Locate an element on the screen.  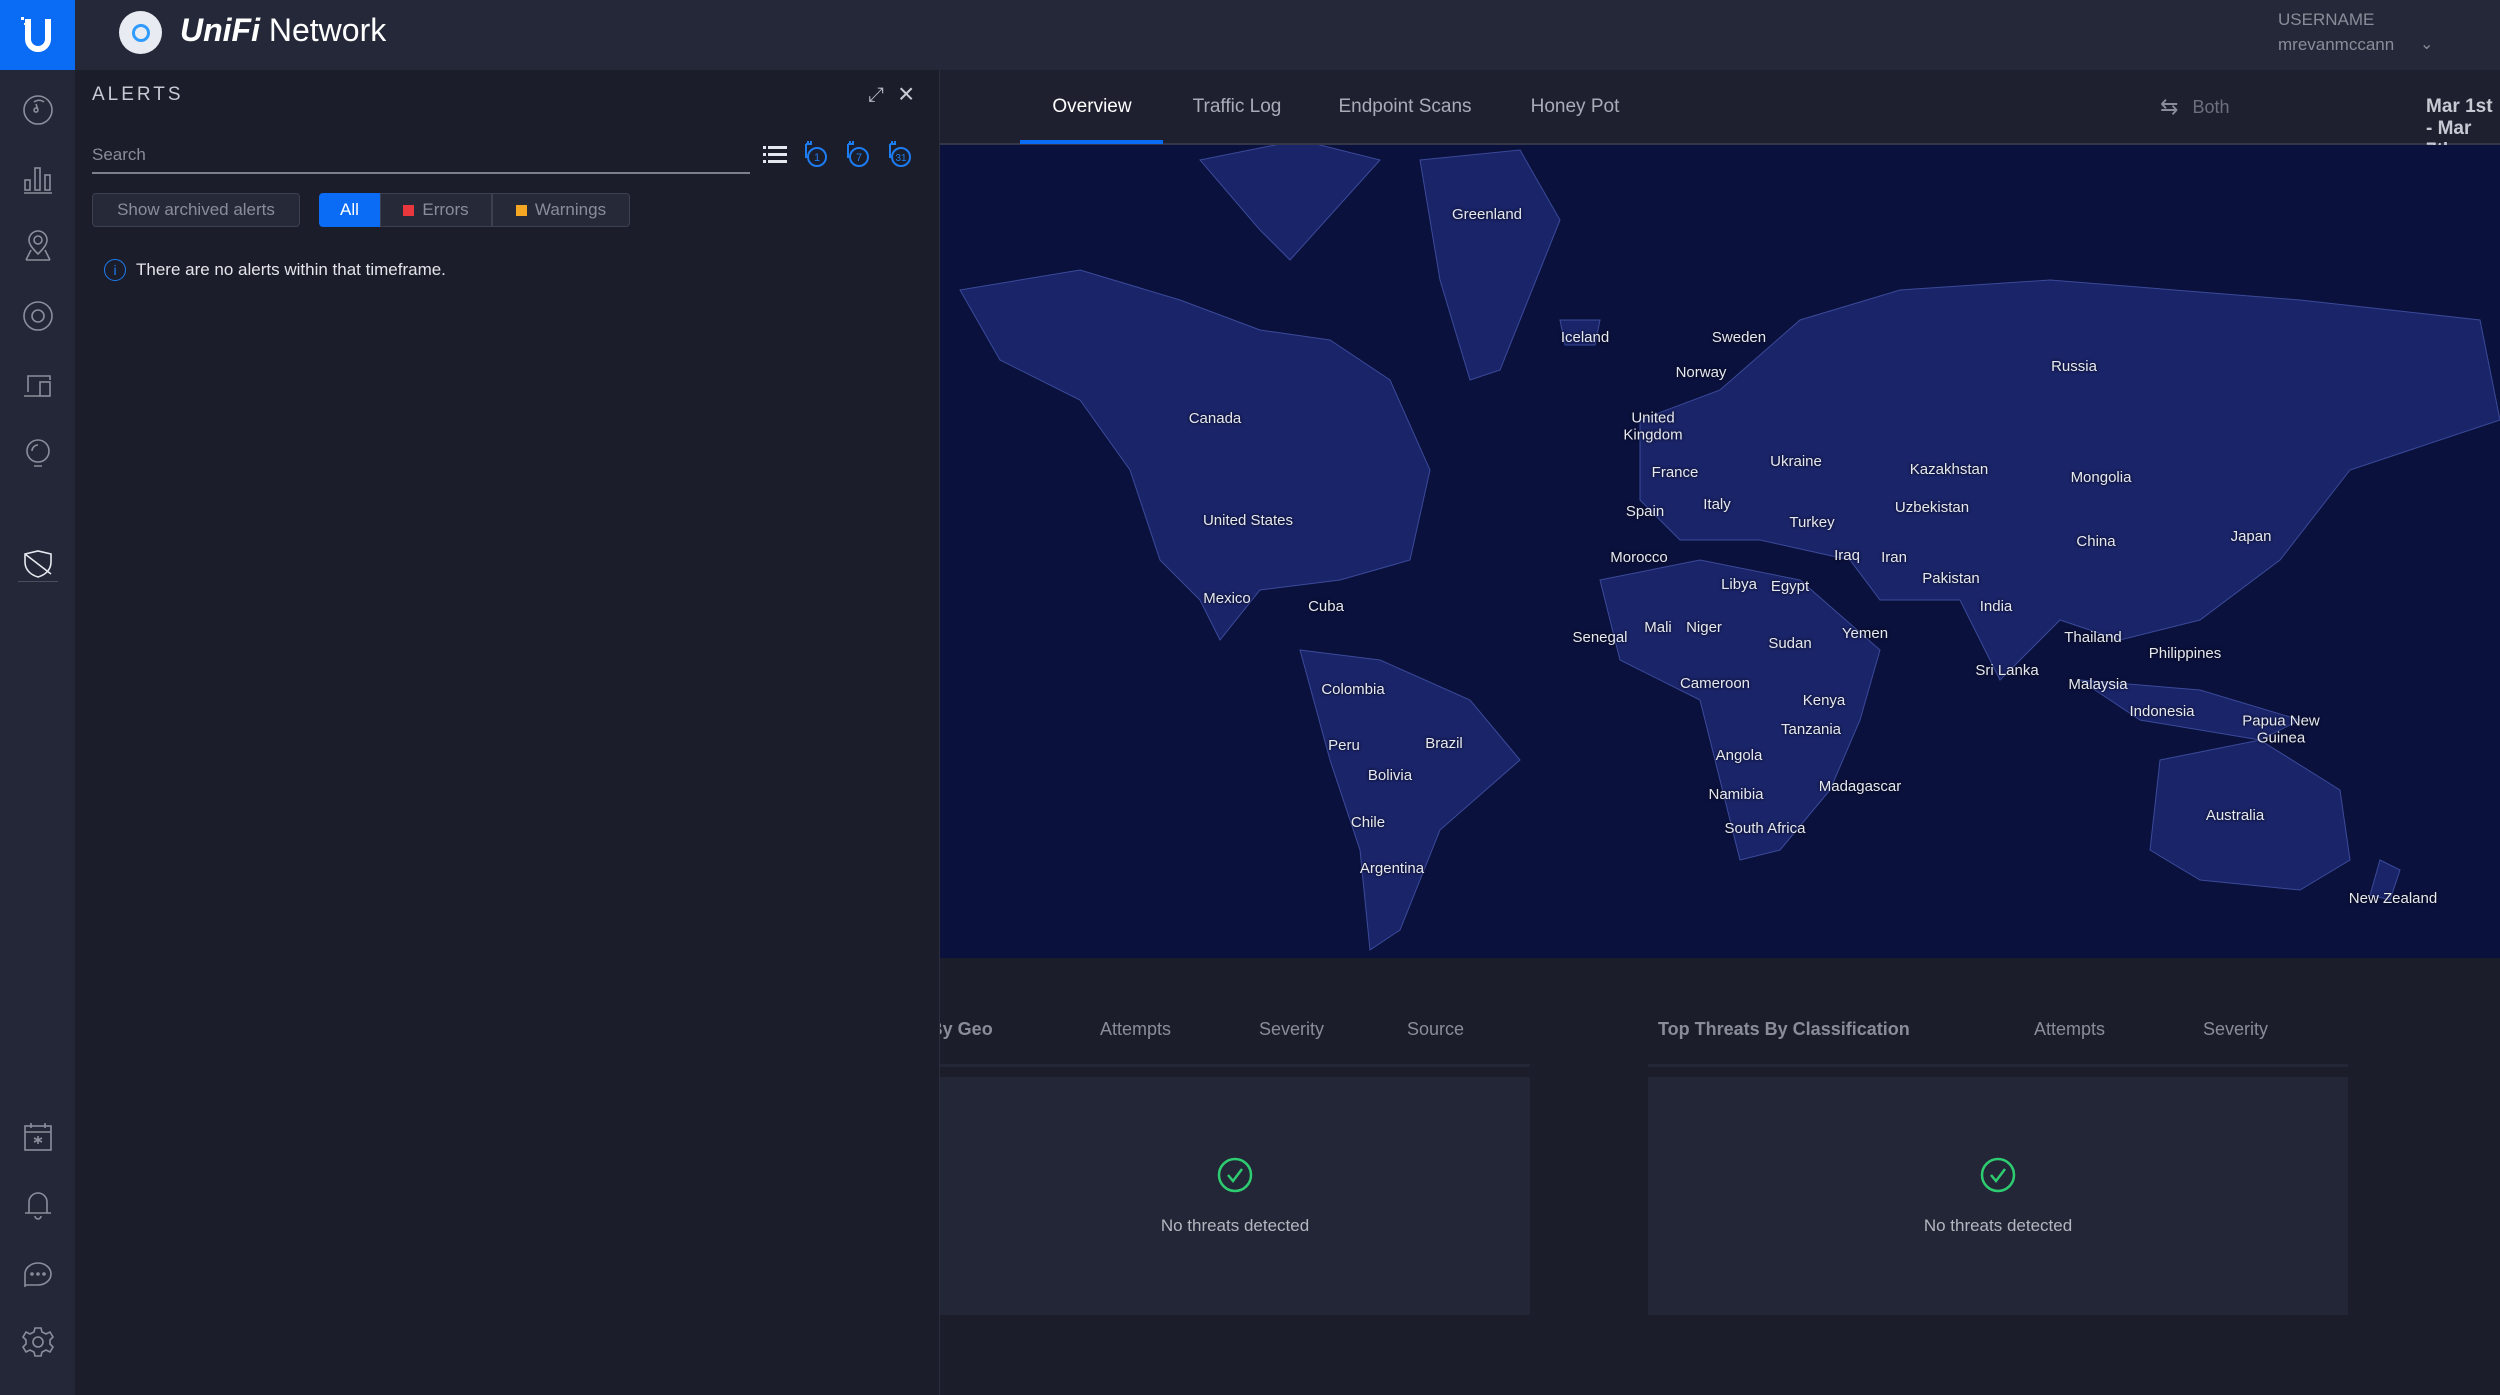
user-menu: mrevanmccann is located at coordinates (2336, 45).